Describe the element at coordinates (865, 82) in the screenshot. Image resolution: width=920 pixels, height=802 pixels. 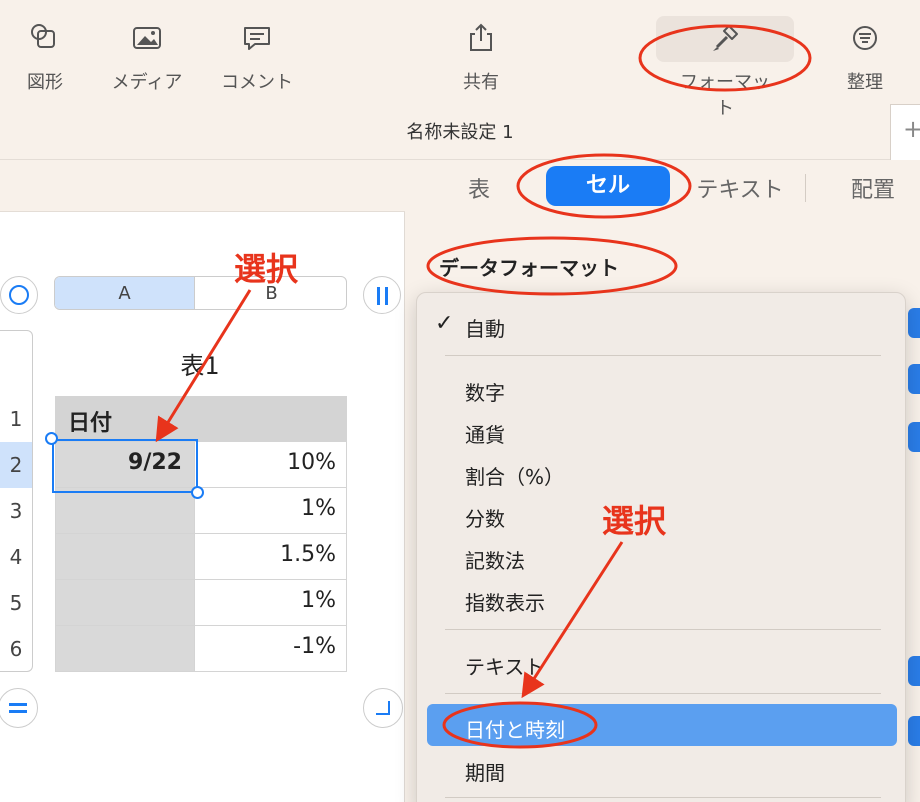
I see `organize-label: 整理` at that location.